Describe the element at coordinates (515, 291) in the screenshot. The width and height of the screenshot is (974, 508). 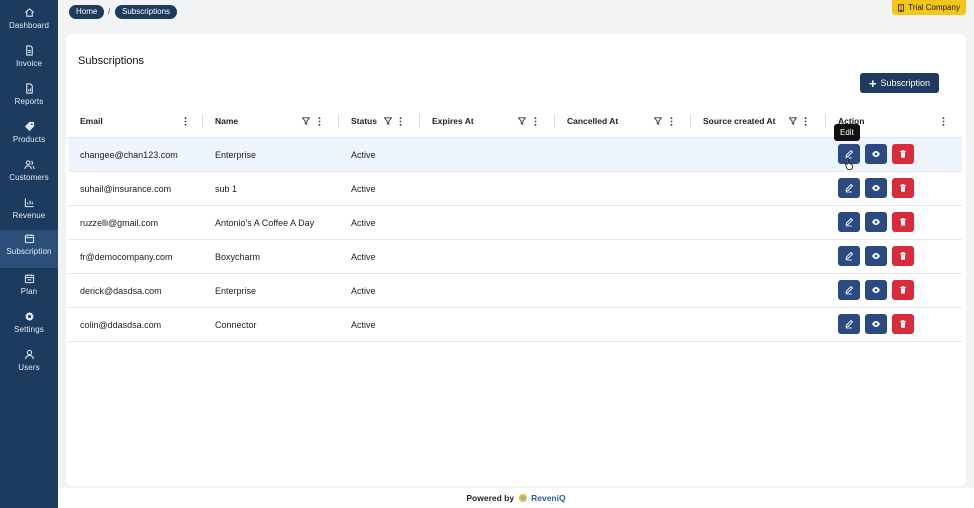
I see `table-row: derick@dasdsa.com Enterprise Active` at that location.